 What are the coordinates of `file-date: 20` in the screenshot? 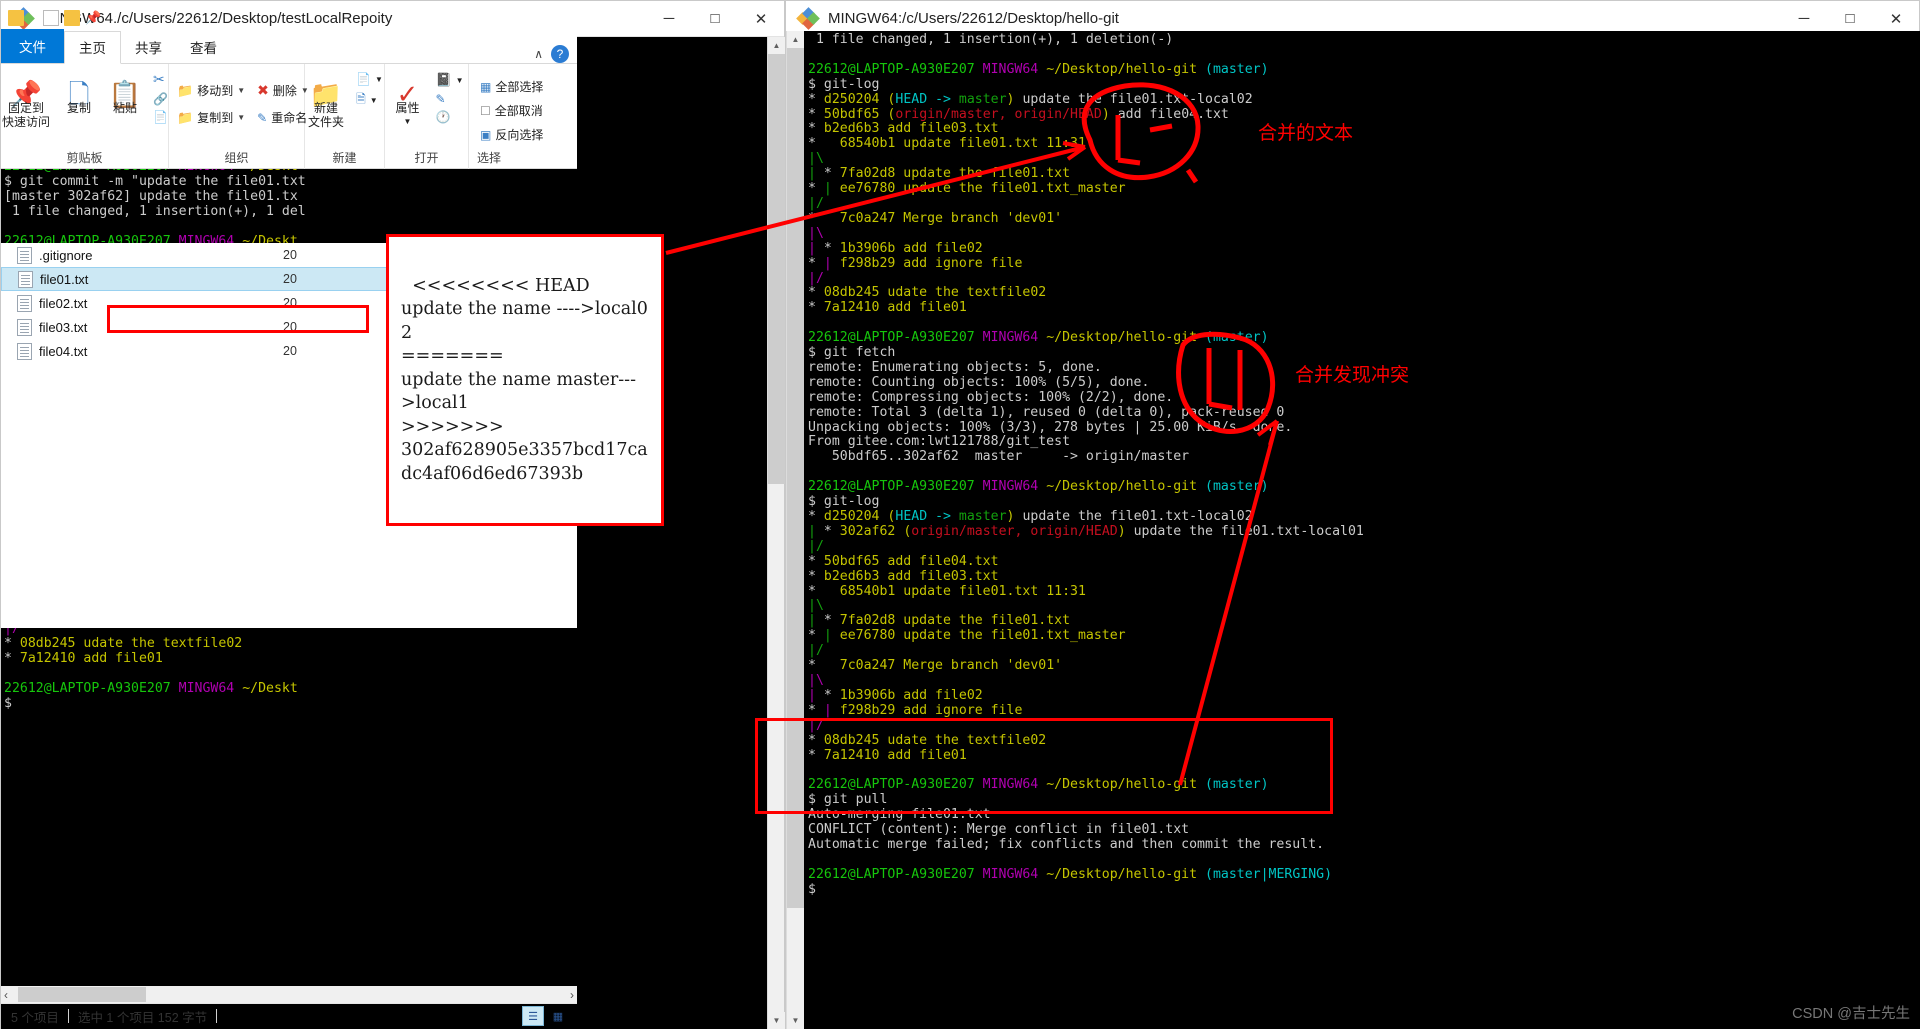 It's located at (290, 255).